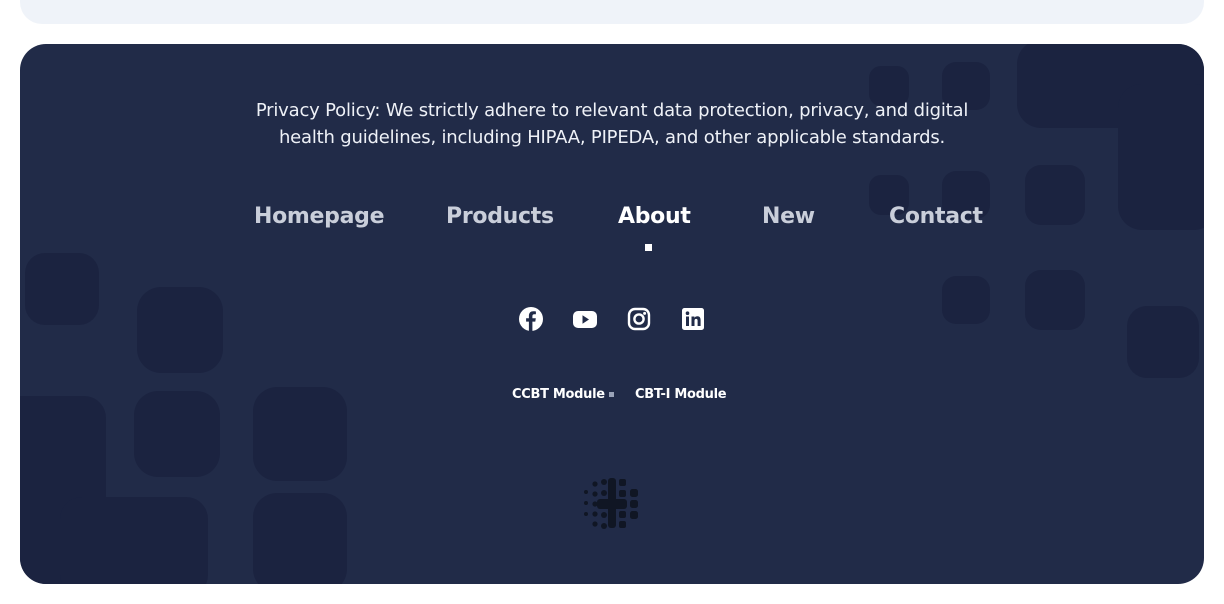 Image resolution: width=1224 pixels, height=604 pixels. I want to click on module-links: CCBT Module CBT-I Module, so click(612, 397).